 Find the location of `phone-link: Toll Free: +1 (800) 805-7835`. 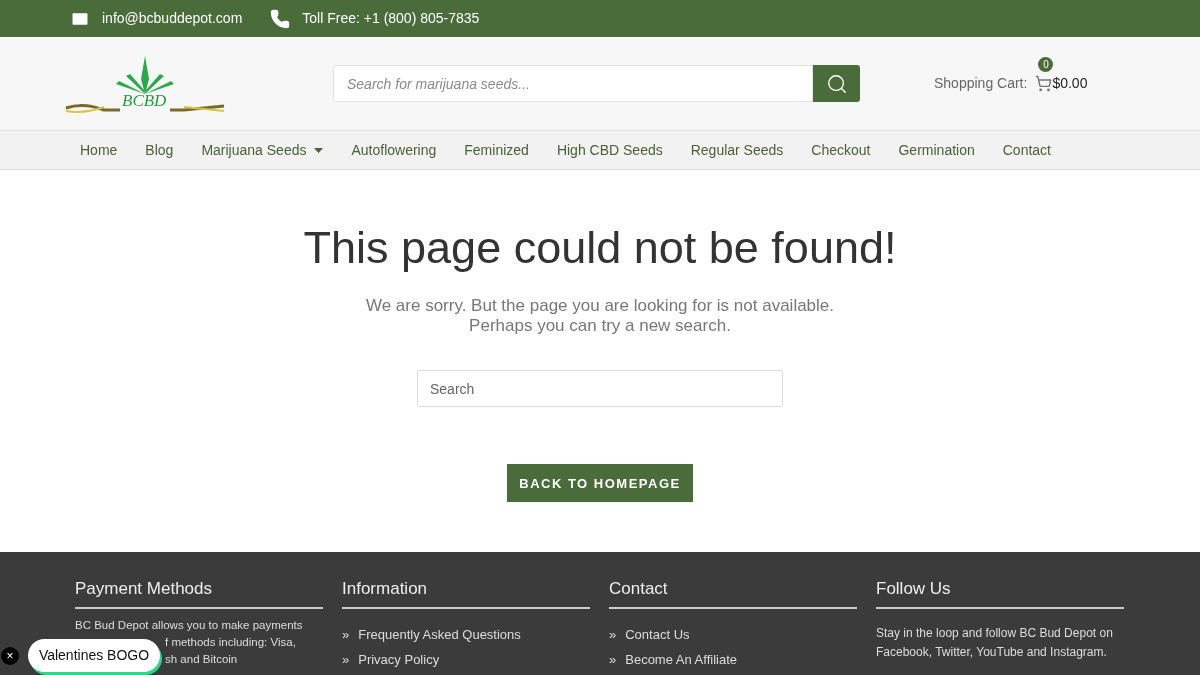

phone-link: Toll Free: +1 (800) 805-7835 is located at coordinates (391, 18).